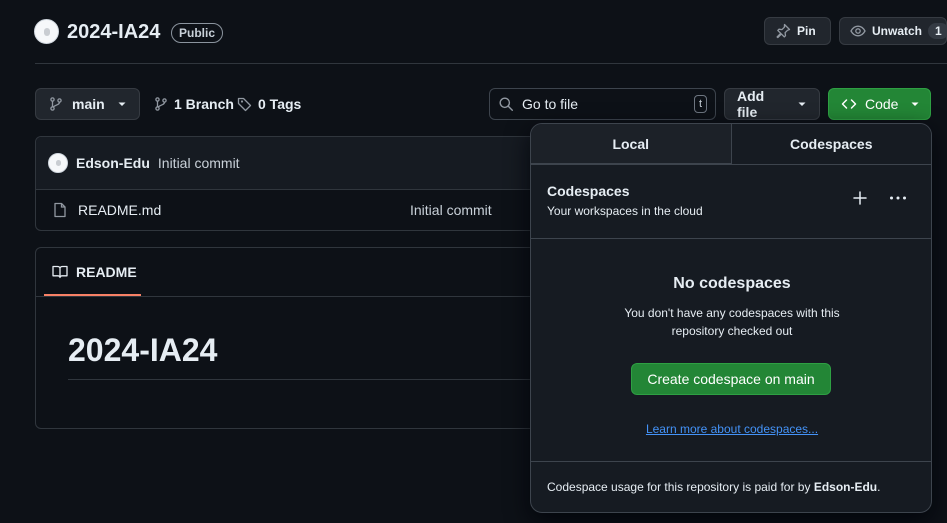 This screenshot has width=947, height=523. I want to click on branch-selector: main, so click(87, 104).